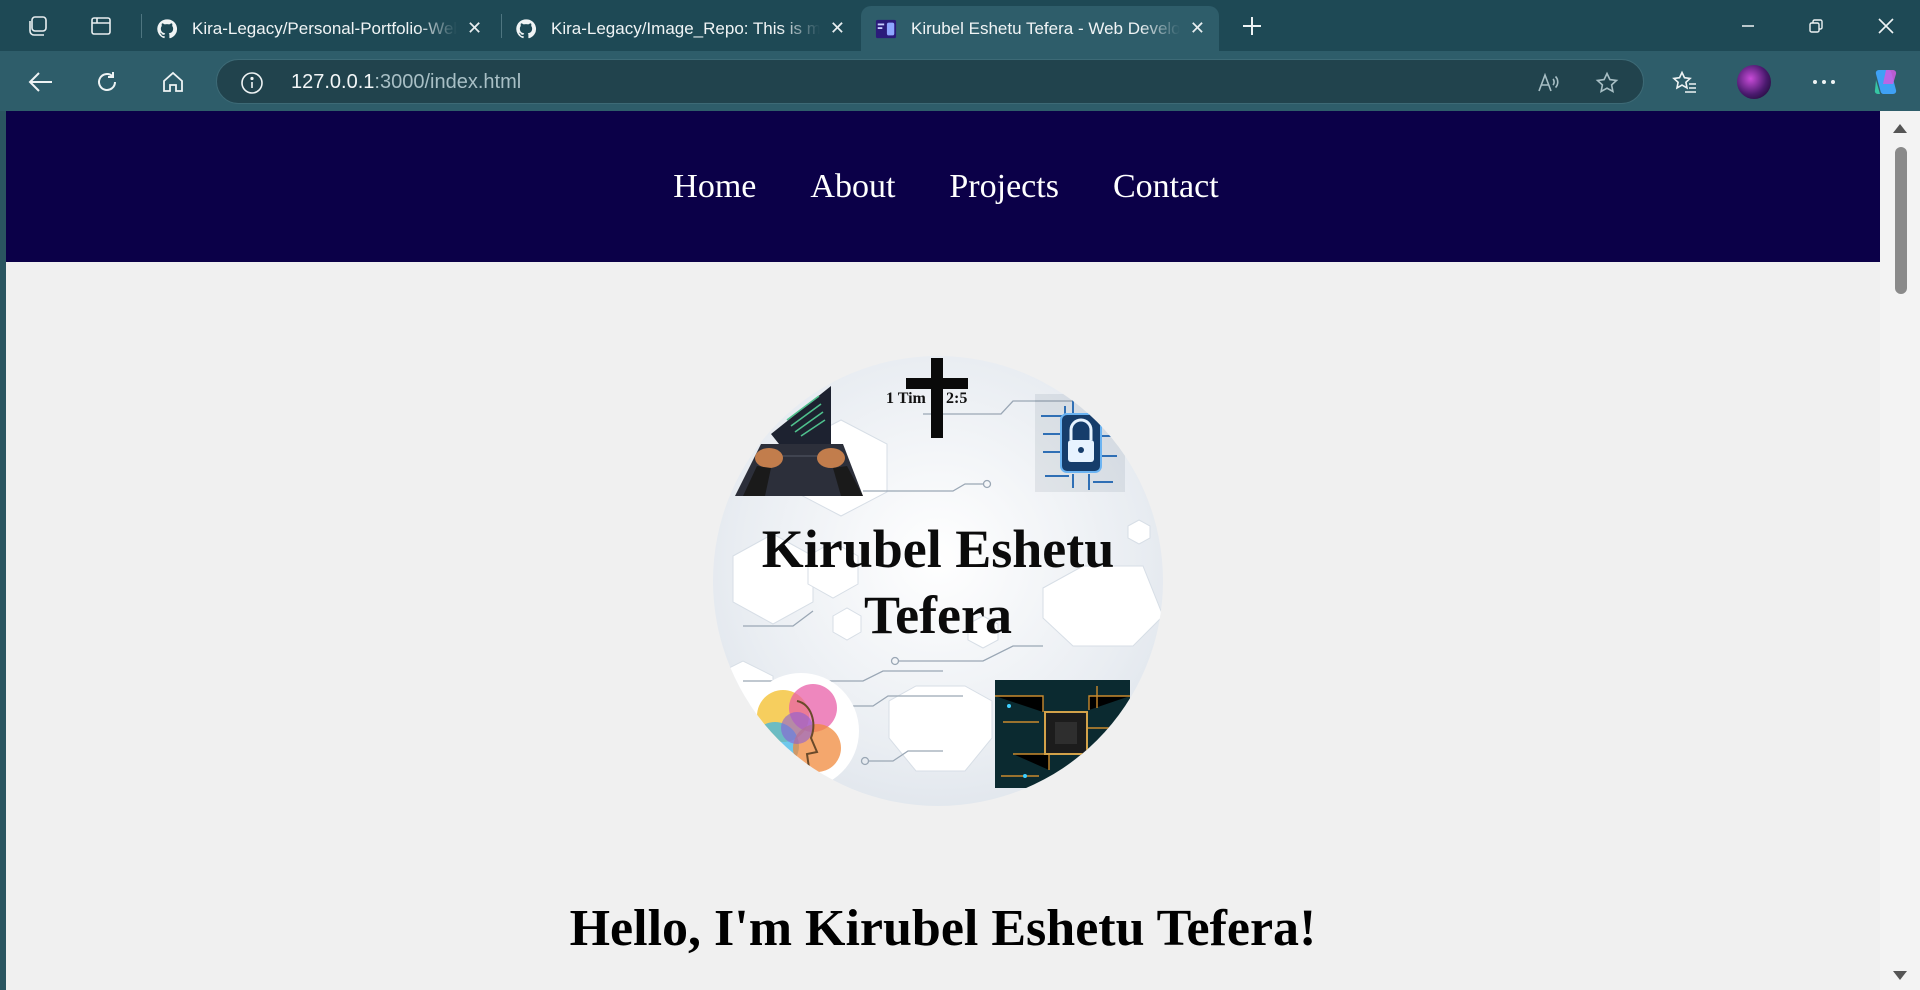 The width and height of the screenshot is (1920, 990). What do you see at coordinates (1824, 82) in the screenshot?
I see `more-options-icon` at bounding box center [1824, 82].